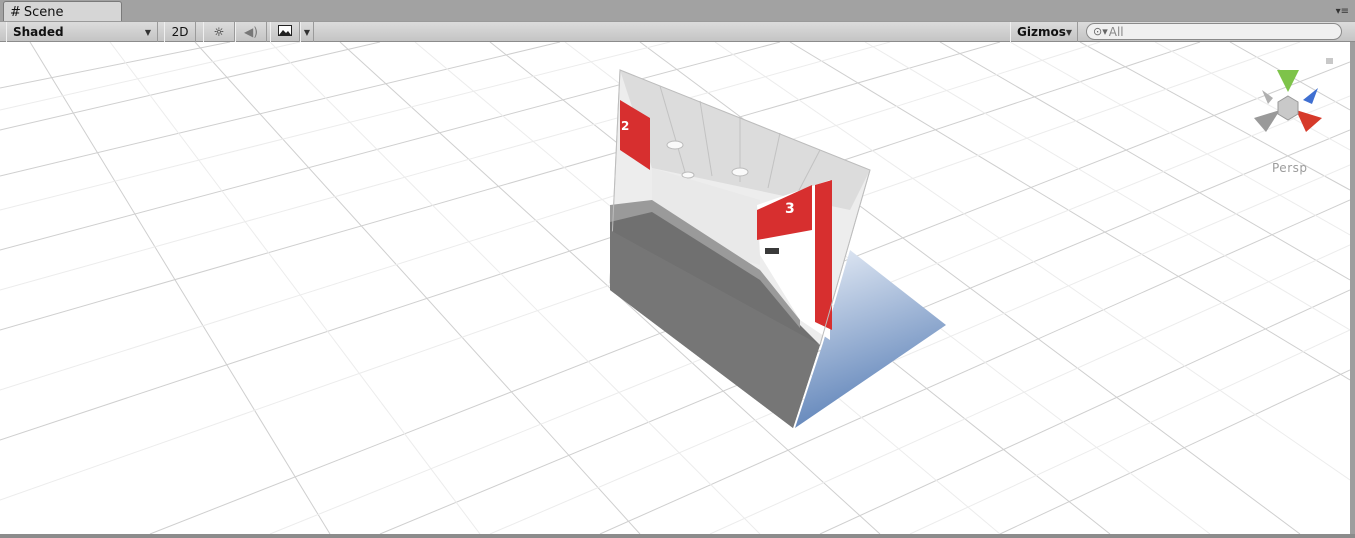 This screenshot has height=538, width=1355. I want to click on 2d-label: 2D, so click(180, 32).